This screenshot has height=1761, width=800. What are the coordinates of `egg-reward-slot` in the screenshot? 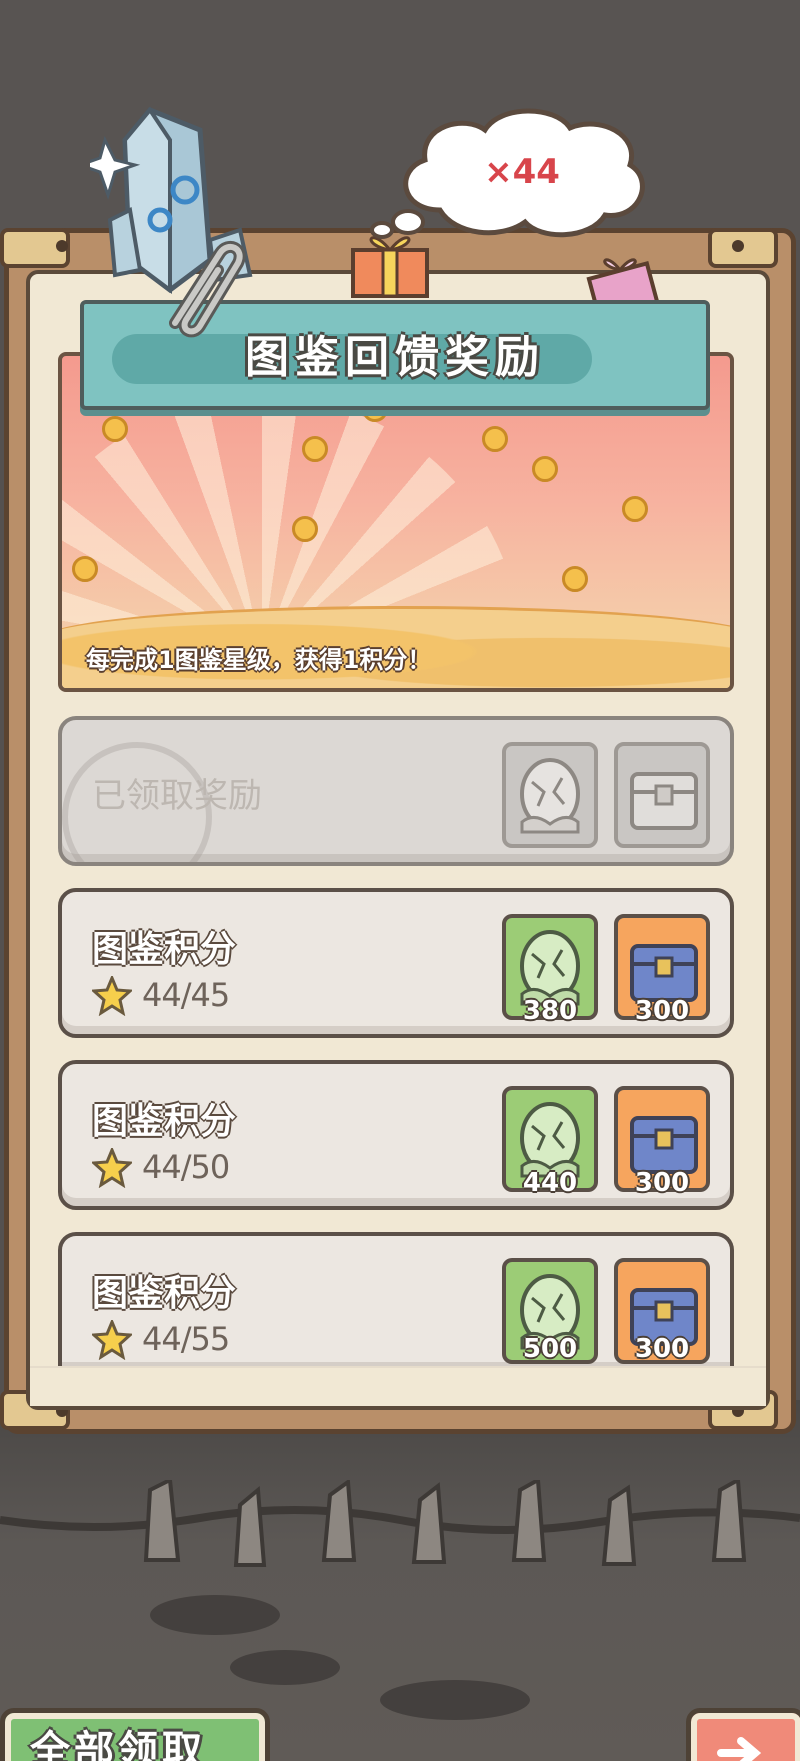 It's located at (550, 795).